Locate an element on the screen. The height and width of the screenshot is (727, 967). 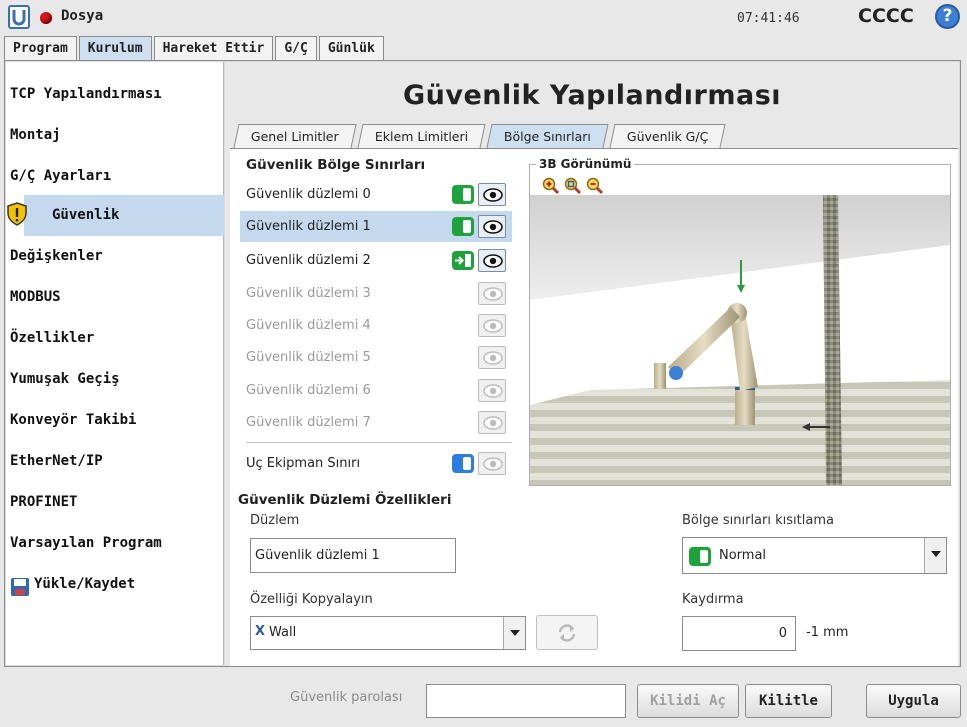
divider is located at coordinates (379, 442).